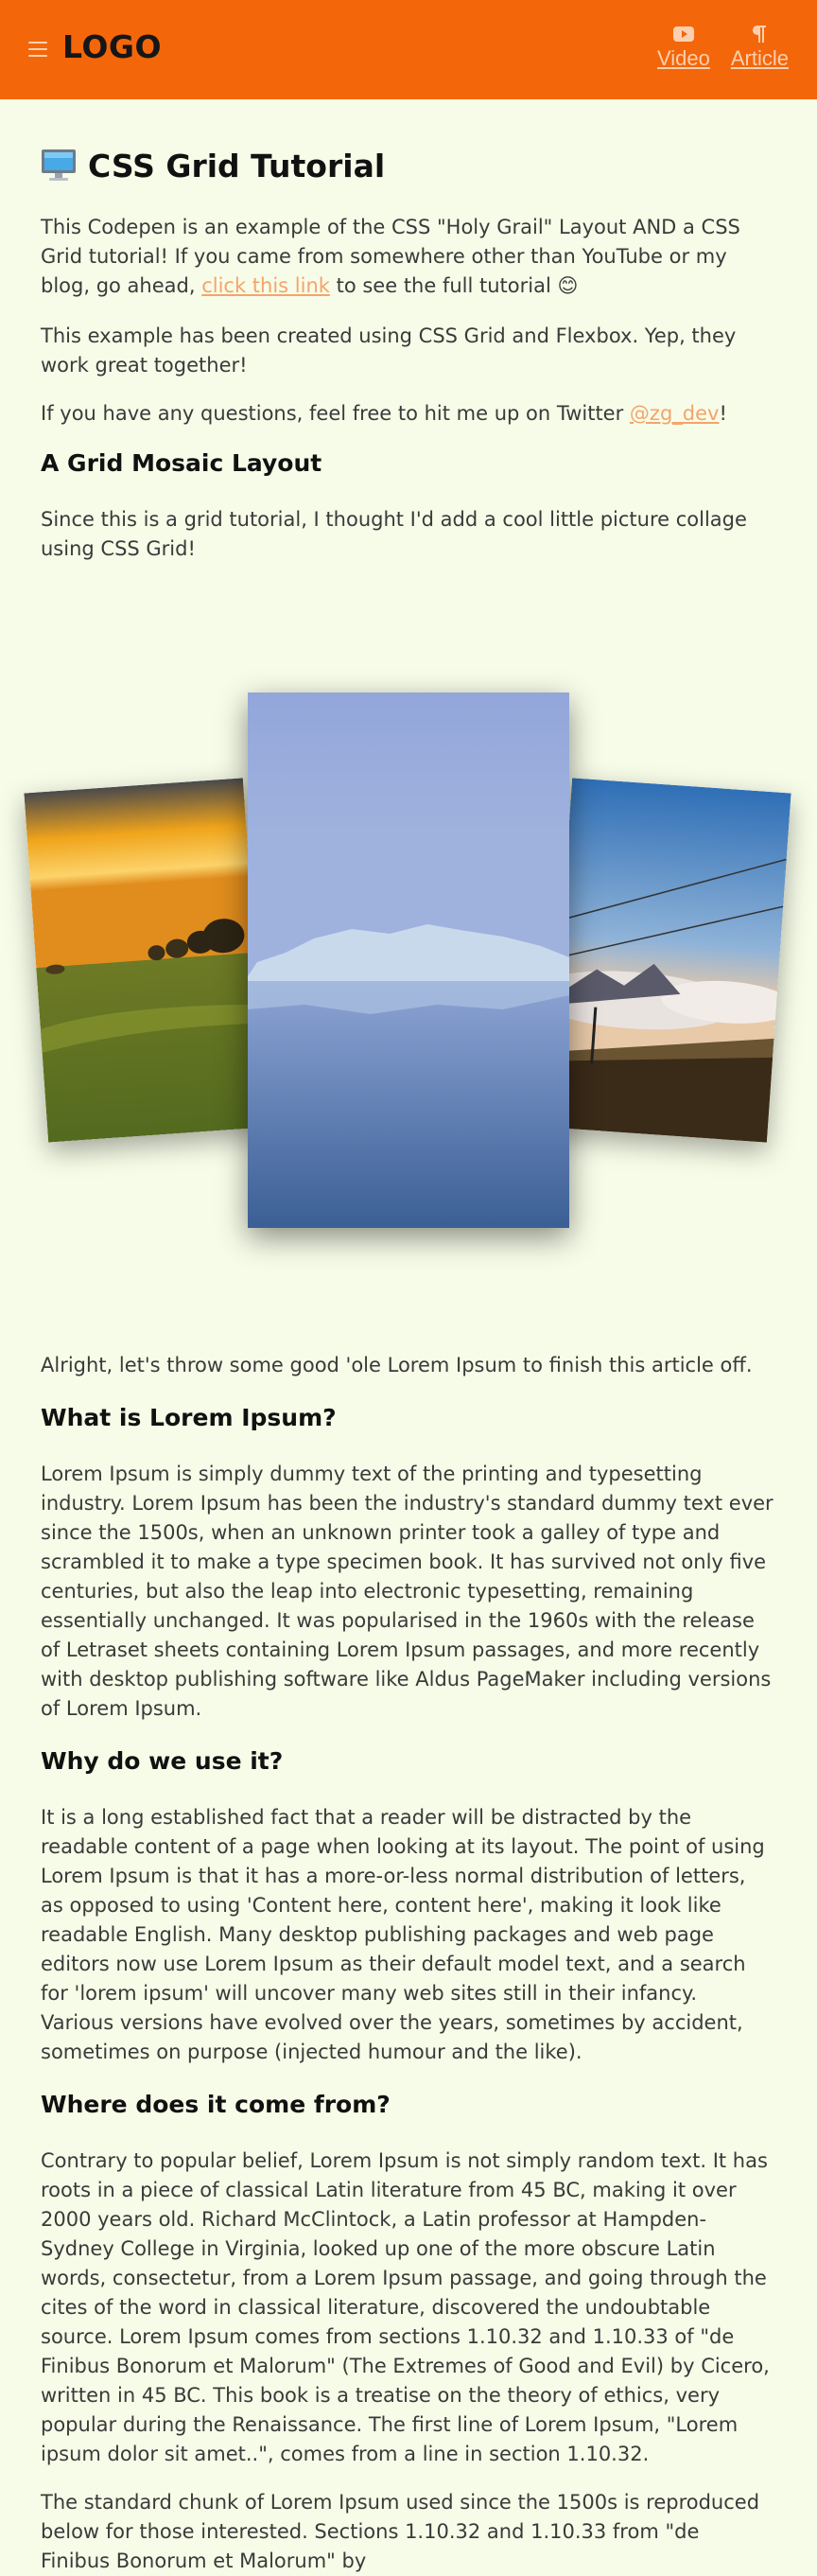 The image size is (817, 2576). What do you see at coordinates (675, 414) in the screenshot?
I see `twitter-link: @zg_dev` at bounding box center [675, 414].